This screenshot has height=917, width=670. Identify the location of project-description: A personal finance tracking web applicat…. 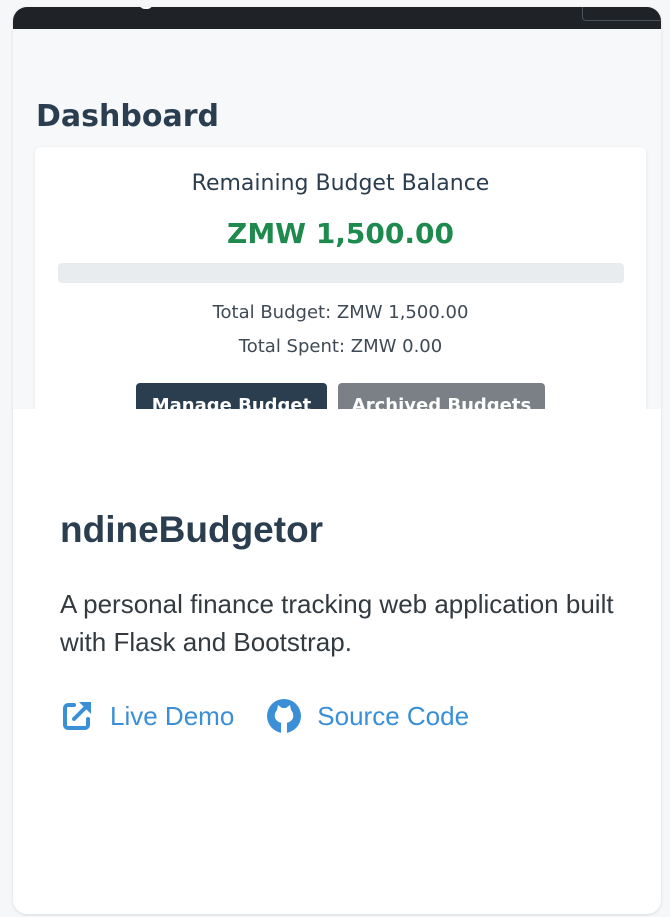
(337, 623).